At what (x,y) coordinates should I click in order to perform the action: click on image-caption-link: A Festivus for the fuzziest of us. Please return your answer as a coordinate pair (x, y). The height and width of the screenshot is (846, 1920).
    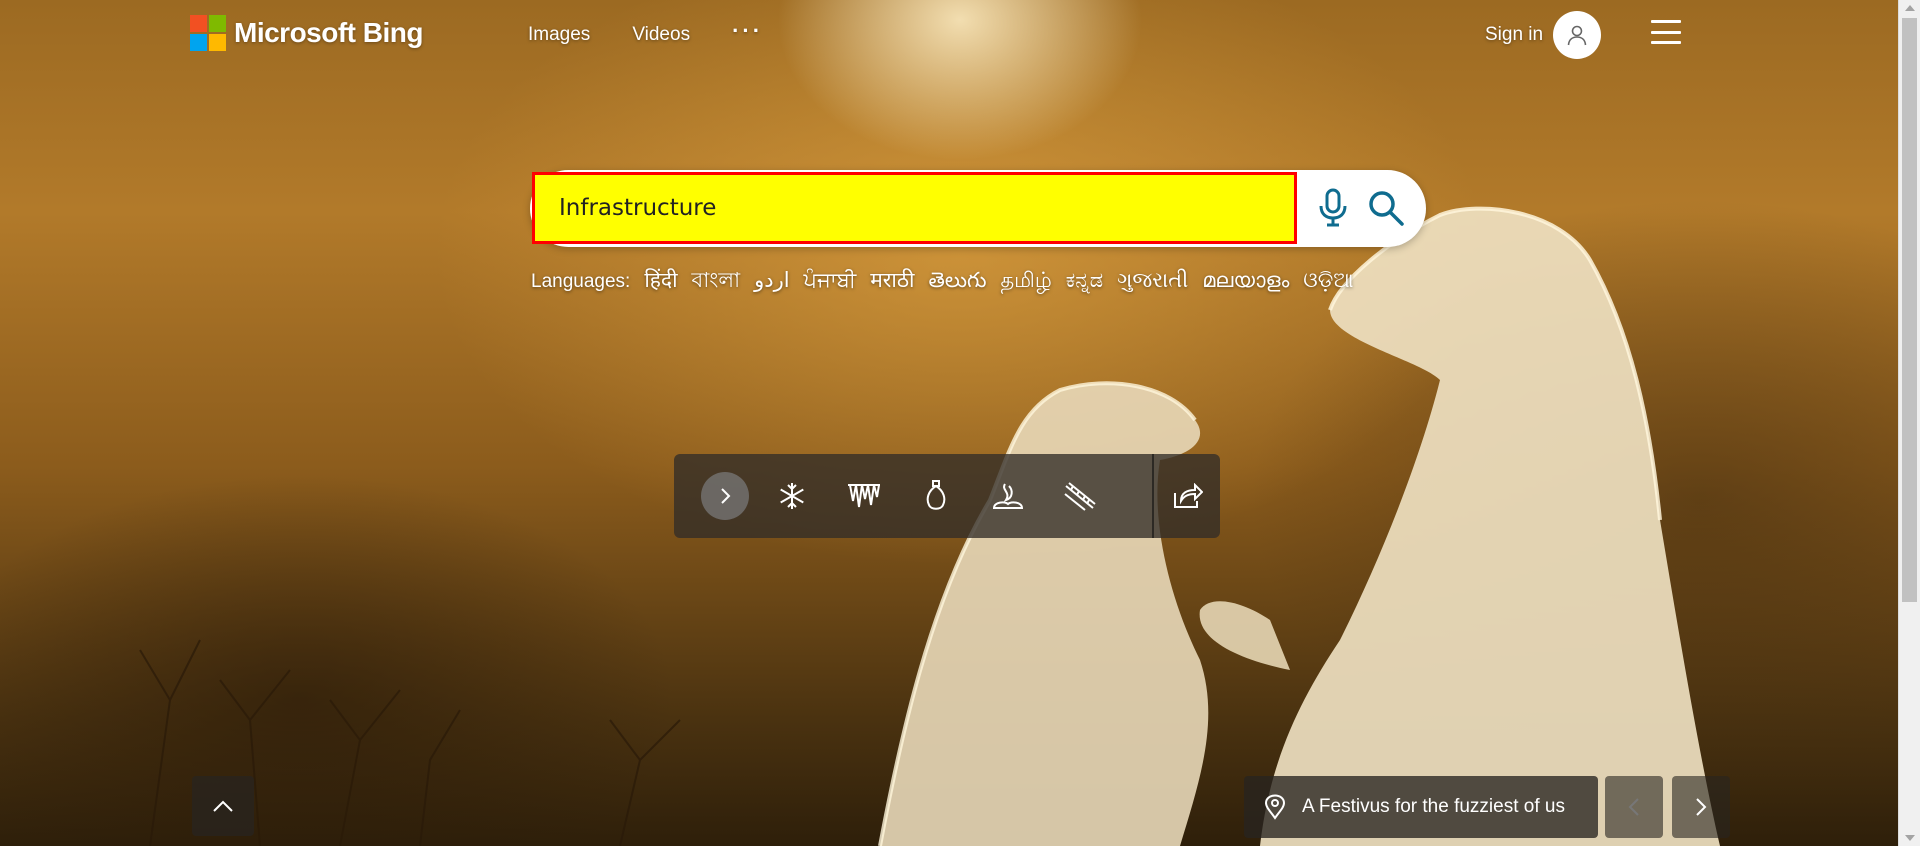
    Looking at the image, I should click on (1421, 807).